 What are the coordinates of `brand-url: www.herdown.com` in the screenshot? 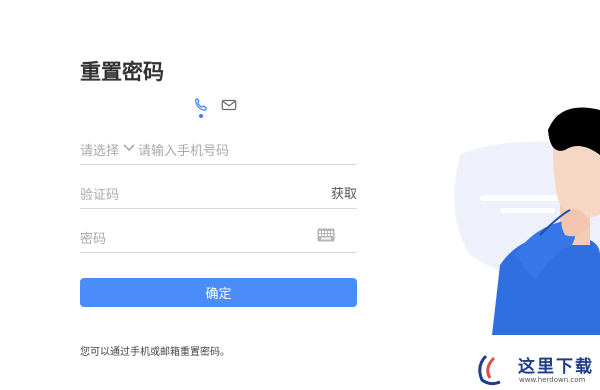 It's located at (552, 380).